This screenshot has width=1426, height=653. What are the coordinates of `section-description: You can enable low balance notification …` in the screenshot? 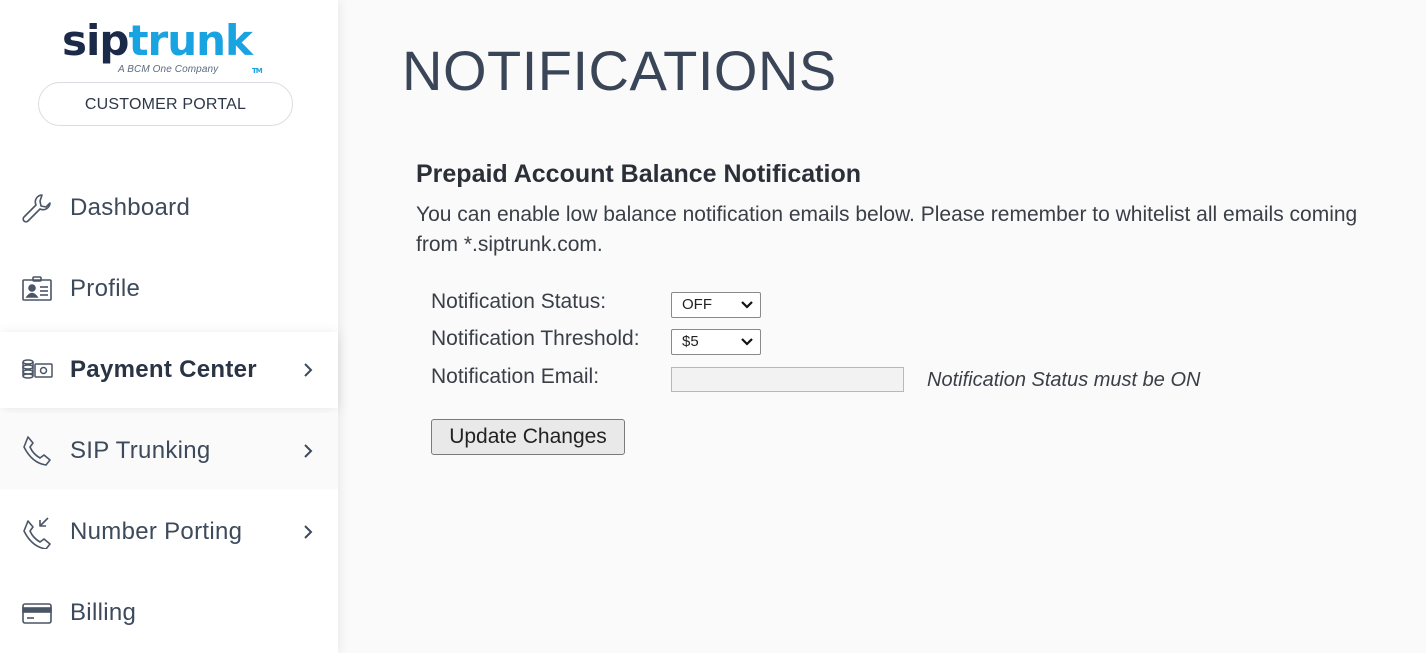 It's located at (887, 229).